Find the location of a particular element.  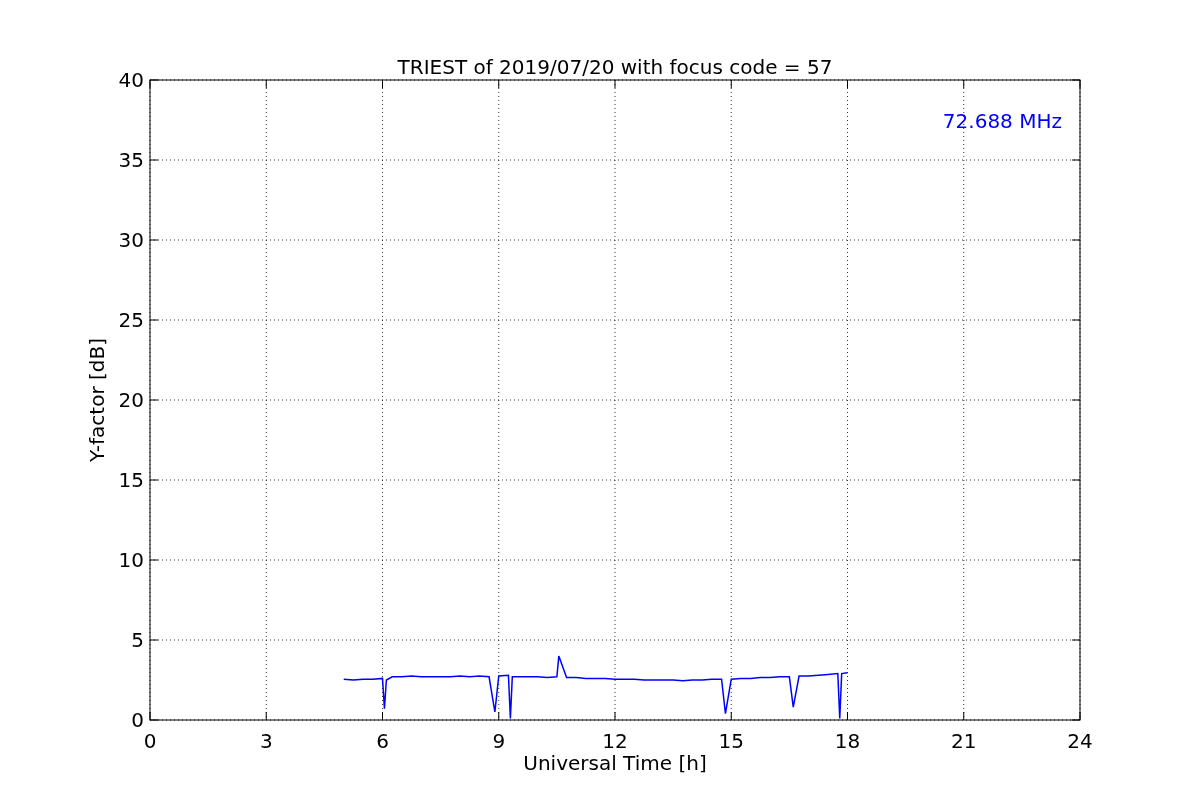

series-label: 72.688 MHz is located at coordinates (1002, 121).